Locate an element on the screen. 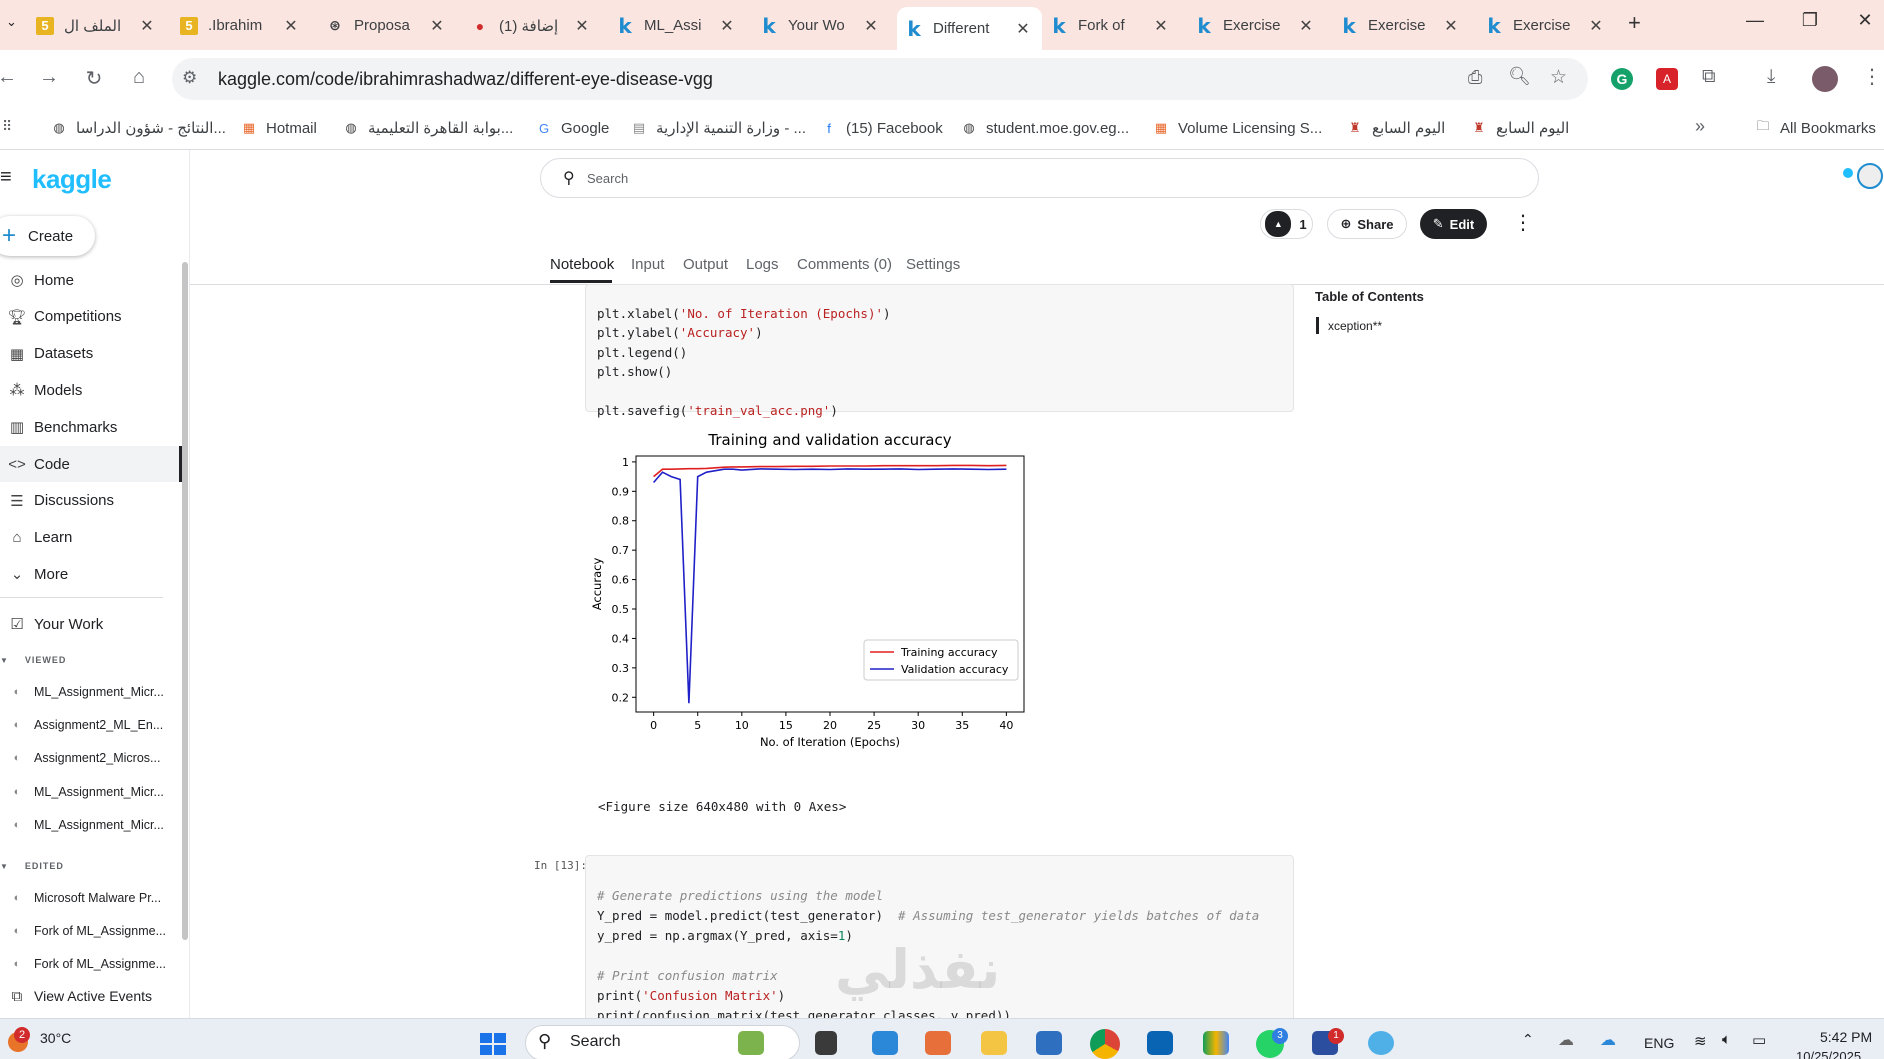 The image size is (1884, 1059). clock-date: 10/25/2025 is located at coordinates (1828, 1054).